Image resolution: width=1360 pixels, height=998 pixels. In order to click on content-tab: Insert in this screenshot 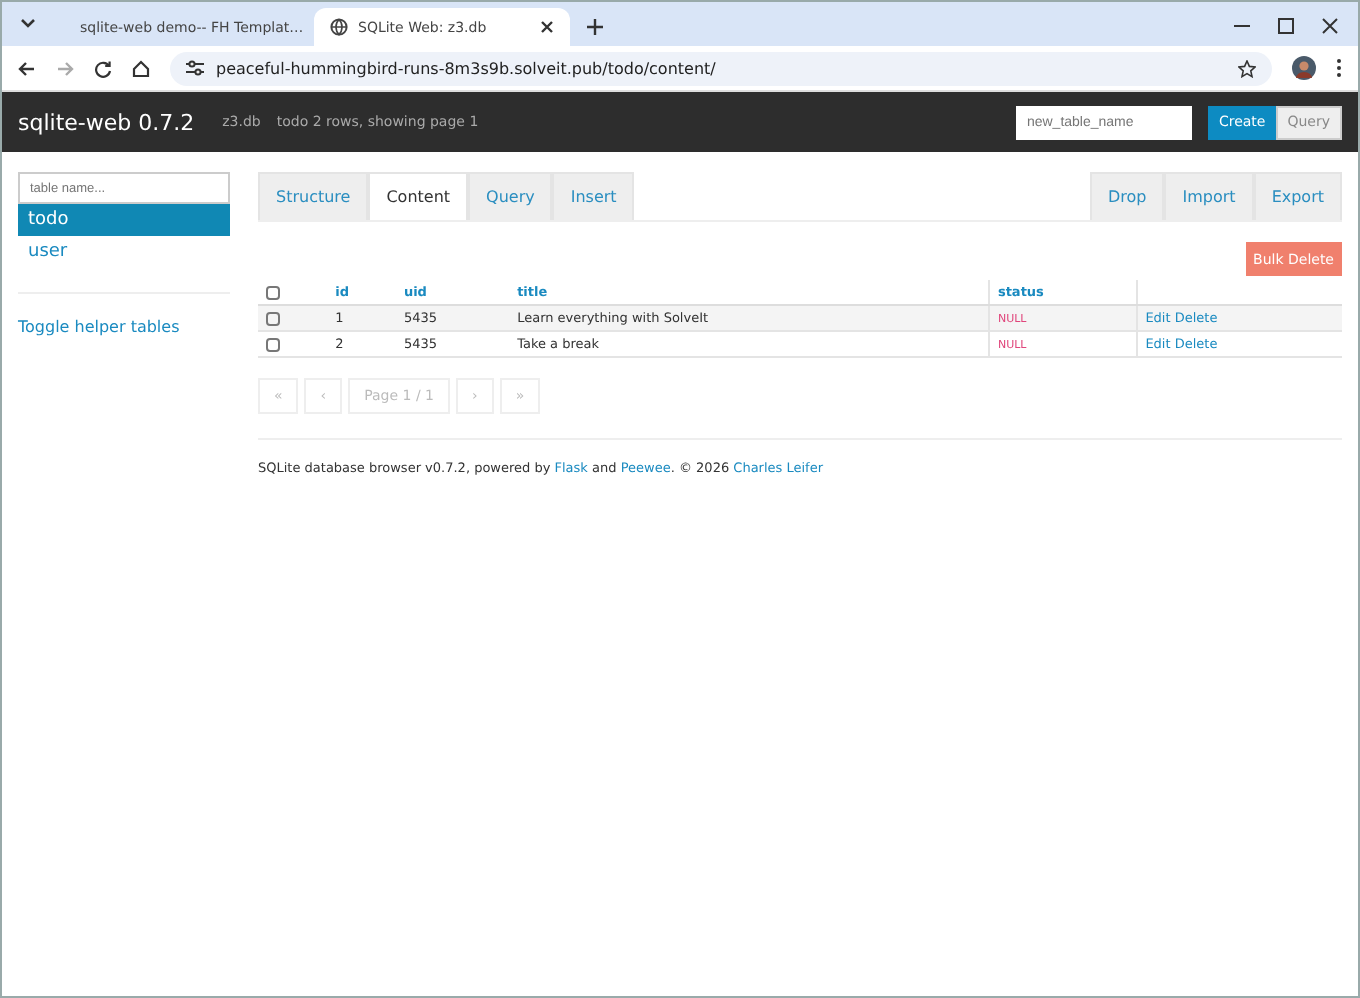, I will do `click(593, 196)`.